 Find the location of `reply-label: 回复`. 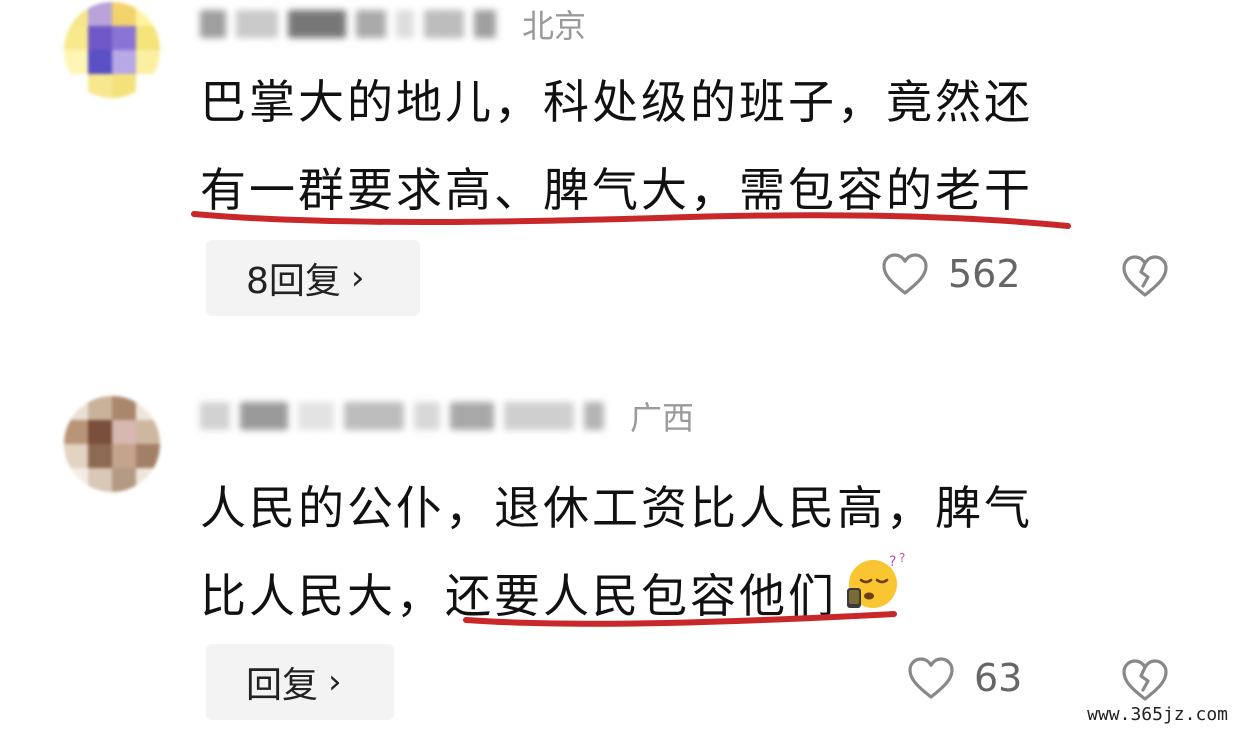

reply-label: 回复 is located at coordinates (282, 685).